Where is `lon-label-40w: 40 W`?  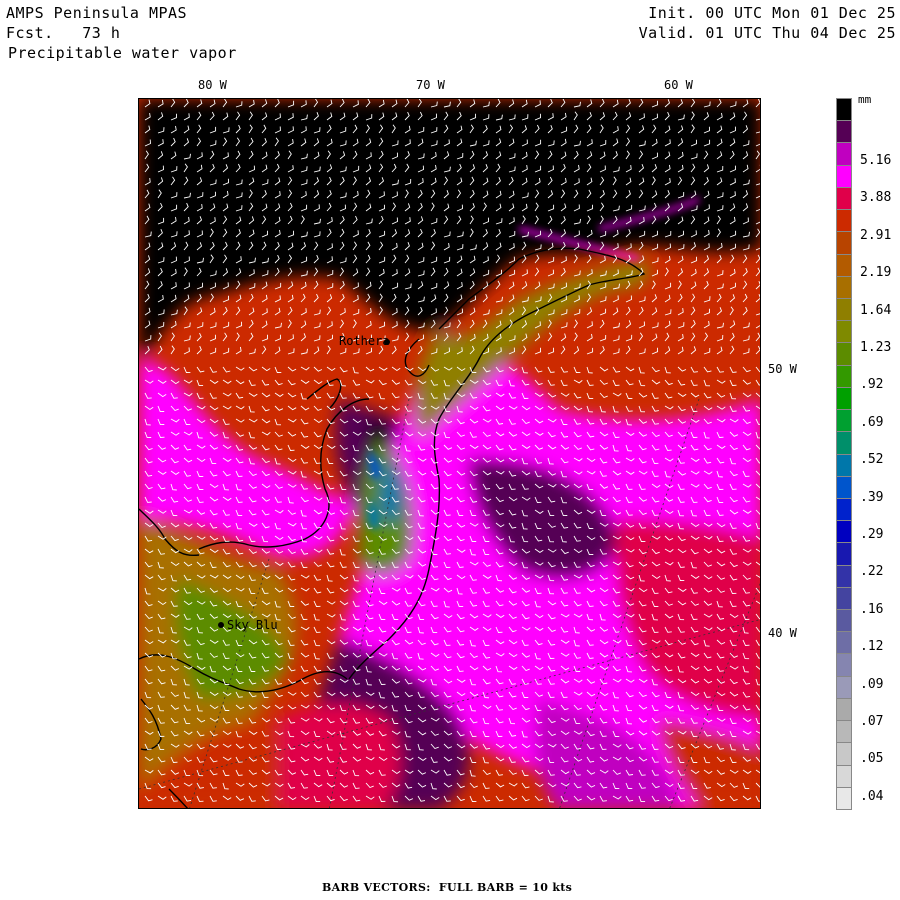 lon-label-40w: 40 W is located at coordinates (782, 633).